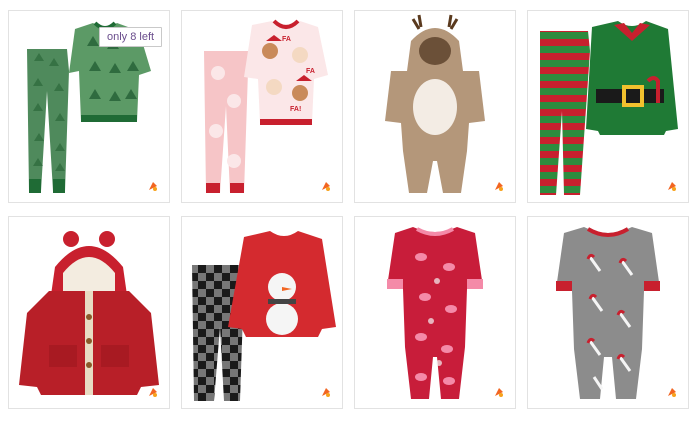 This screenshot has width=700, height=421. I want to click on product-card-candy-cane-sleeper, so click(608, 312).